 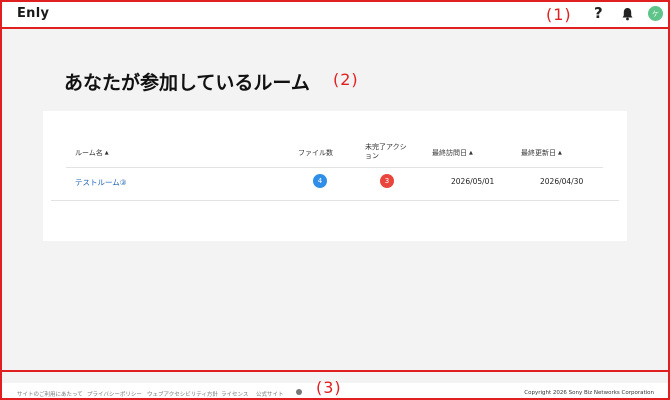 What do you see at coordinates (387, 181) in the screenshot?
I see `pending-actions-badge: 3` at bounding box center [387, 181].